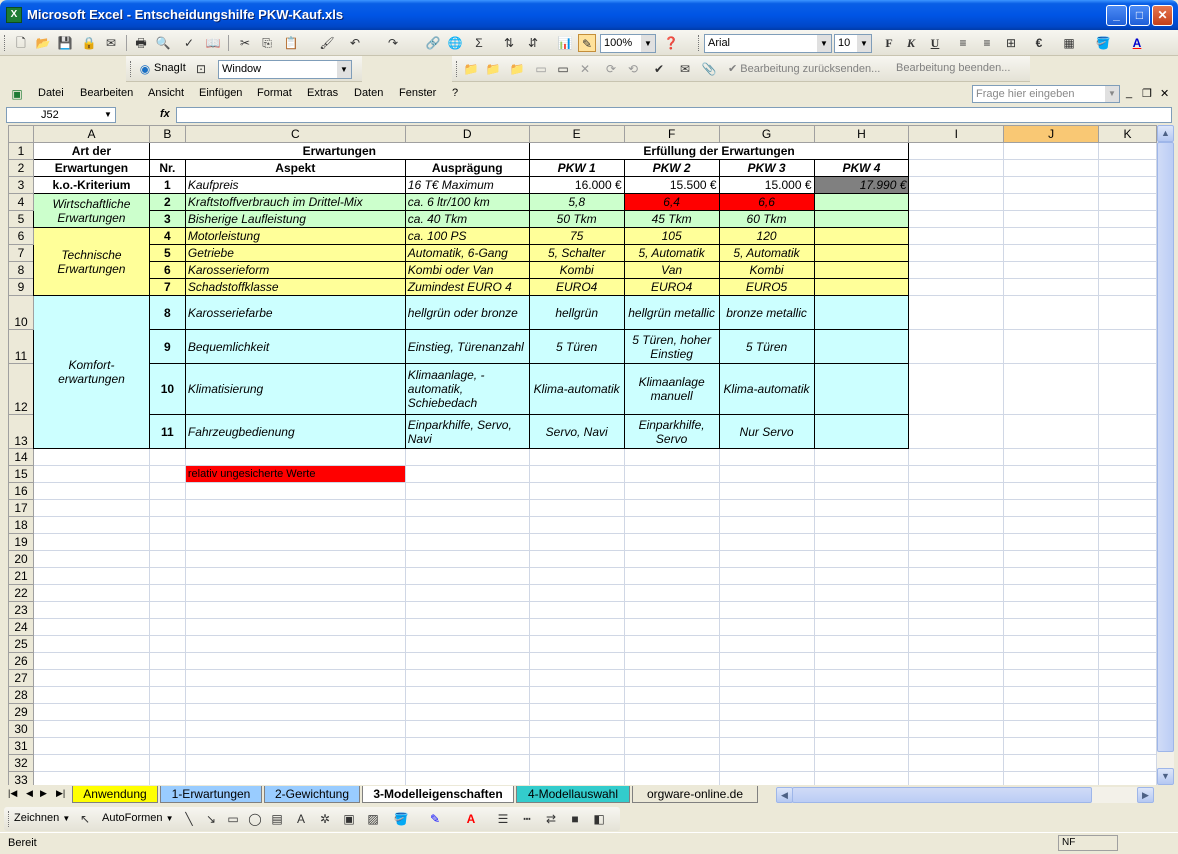  What do you see at coordinates (576, 270) in the screenshot?
I see `cell-e8: Kombi` at bounding box center [576, 270].